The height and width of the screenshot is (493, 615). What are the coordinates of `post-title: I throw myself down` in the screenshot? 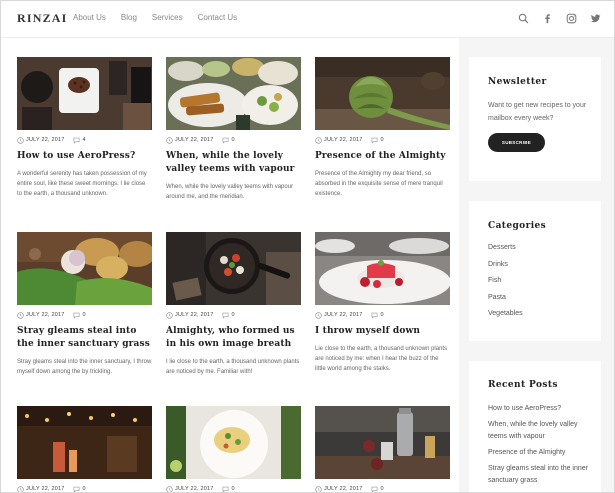 It's located at (382, 331).